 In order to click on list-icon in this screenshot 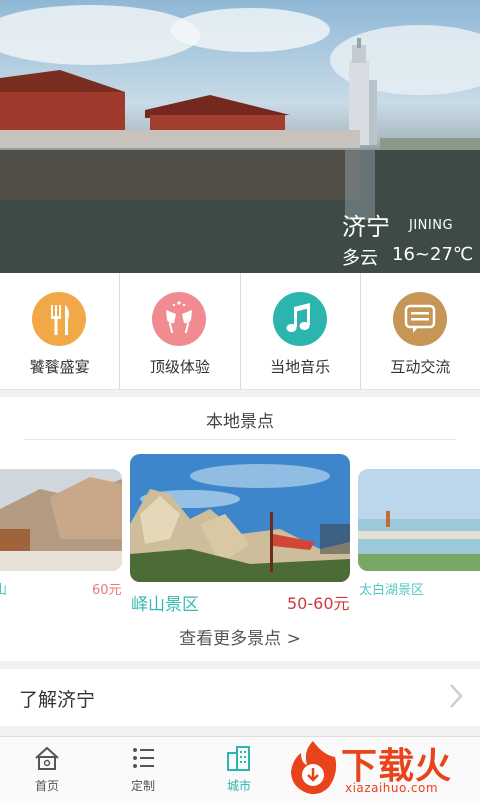, I will do `click(143, 758)`.